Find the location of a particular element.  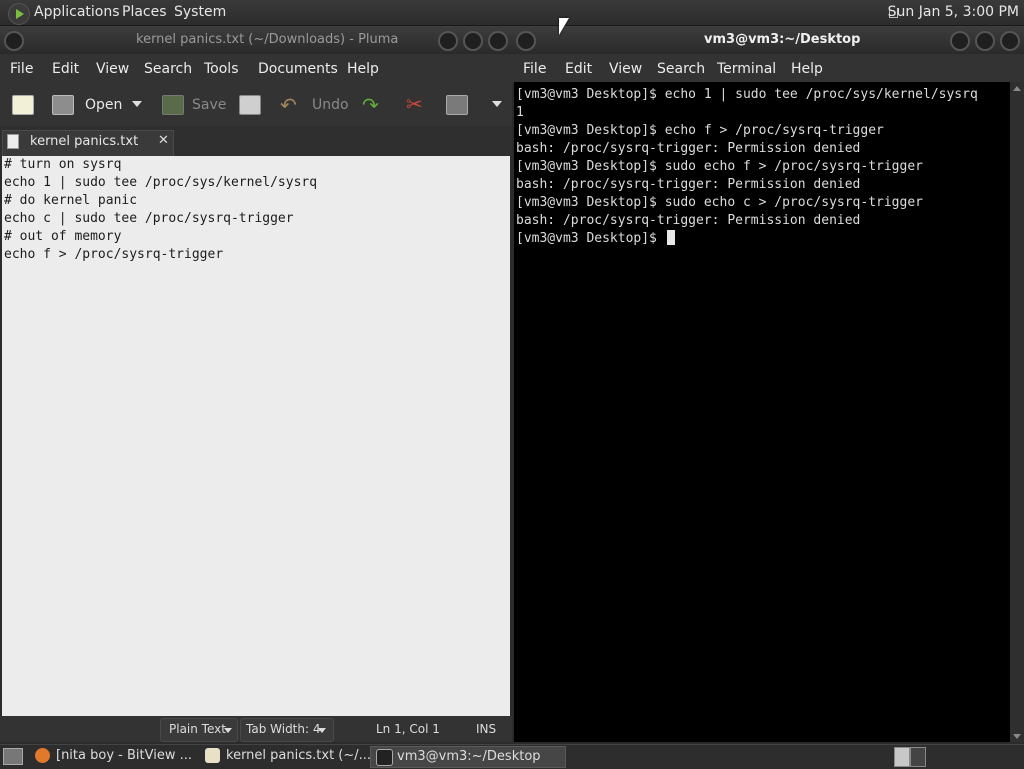

show-desktop-icon is located at coordinates (13, 756).